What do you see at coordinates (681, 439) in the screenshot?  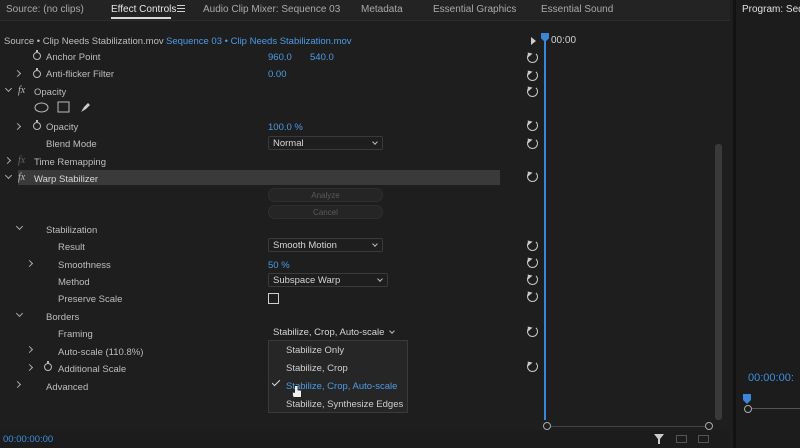 I see `play-audio-icon` at bounding box center [681, 439].